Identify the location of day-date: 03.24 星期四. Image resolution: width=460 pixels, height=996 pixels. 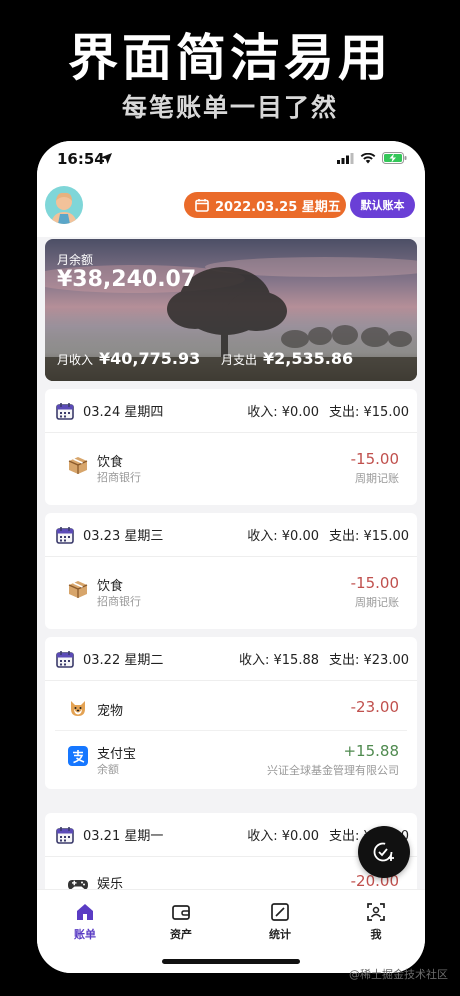
(123, 412).